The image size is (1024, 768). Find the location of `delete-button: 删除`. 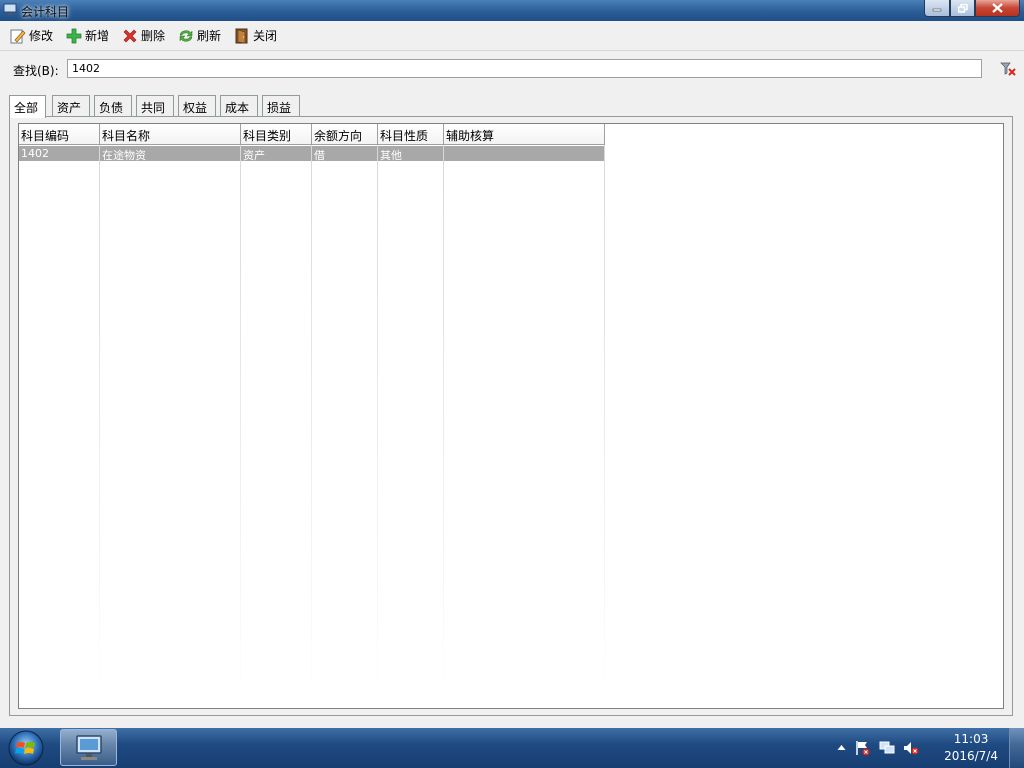

delete-button: 删除 is located at coordinates (143, 35).